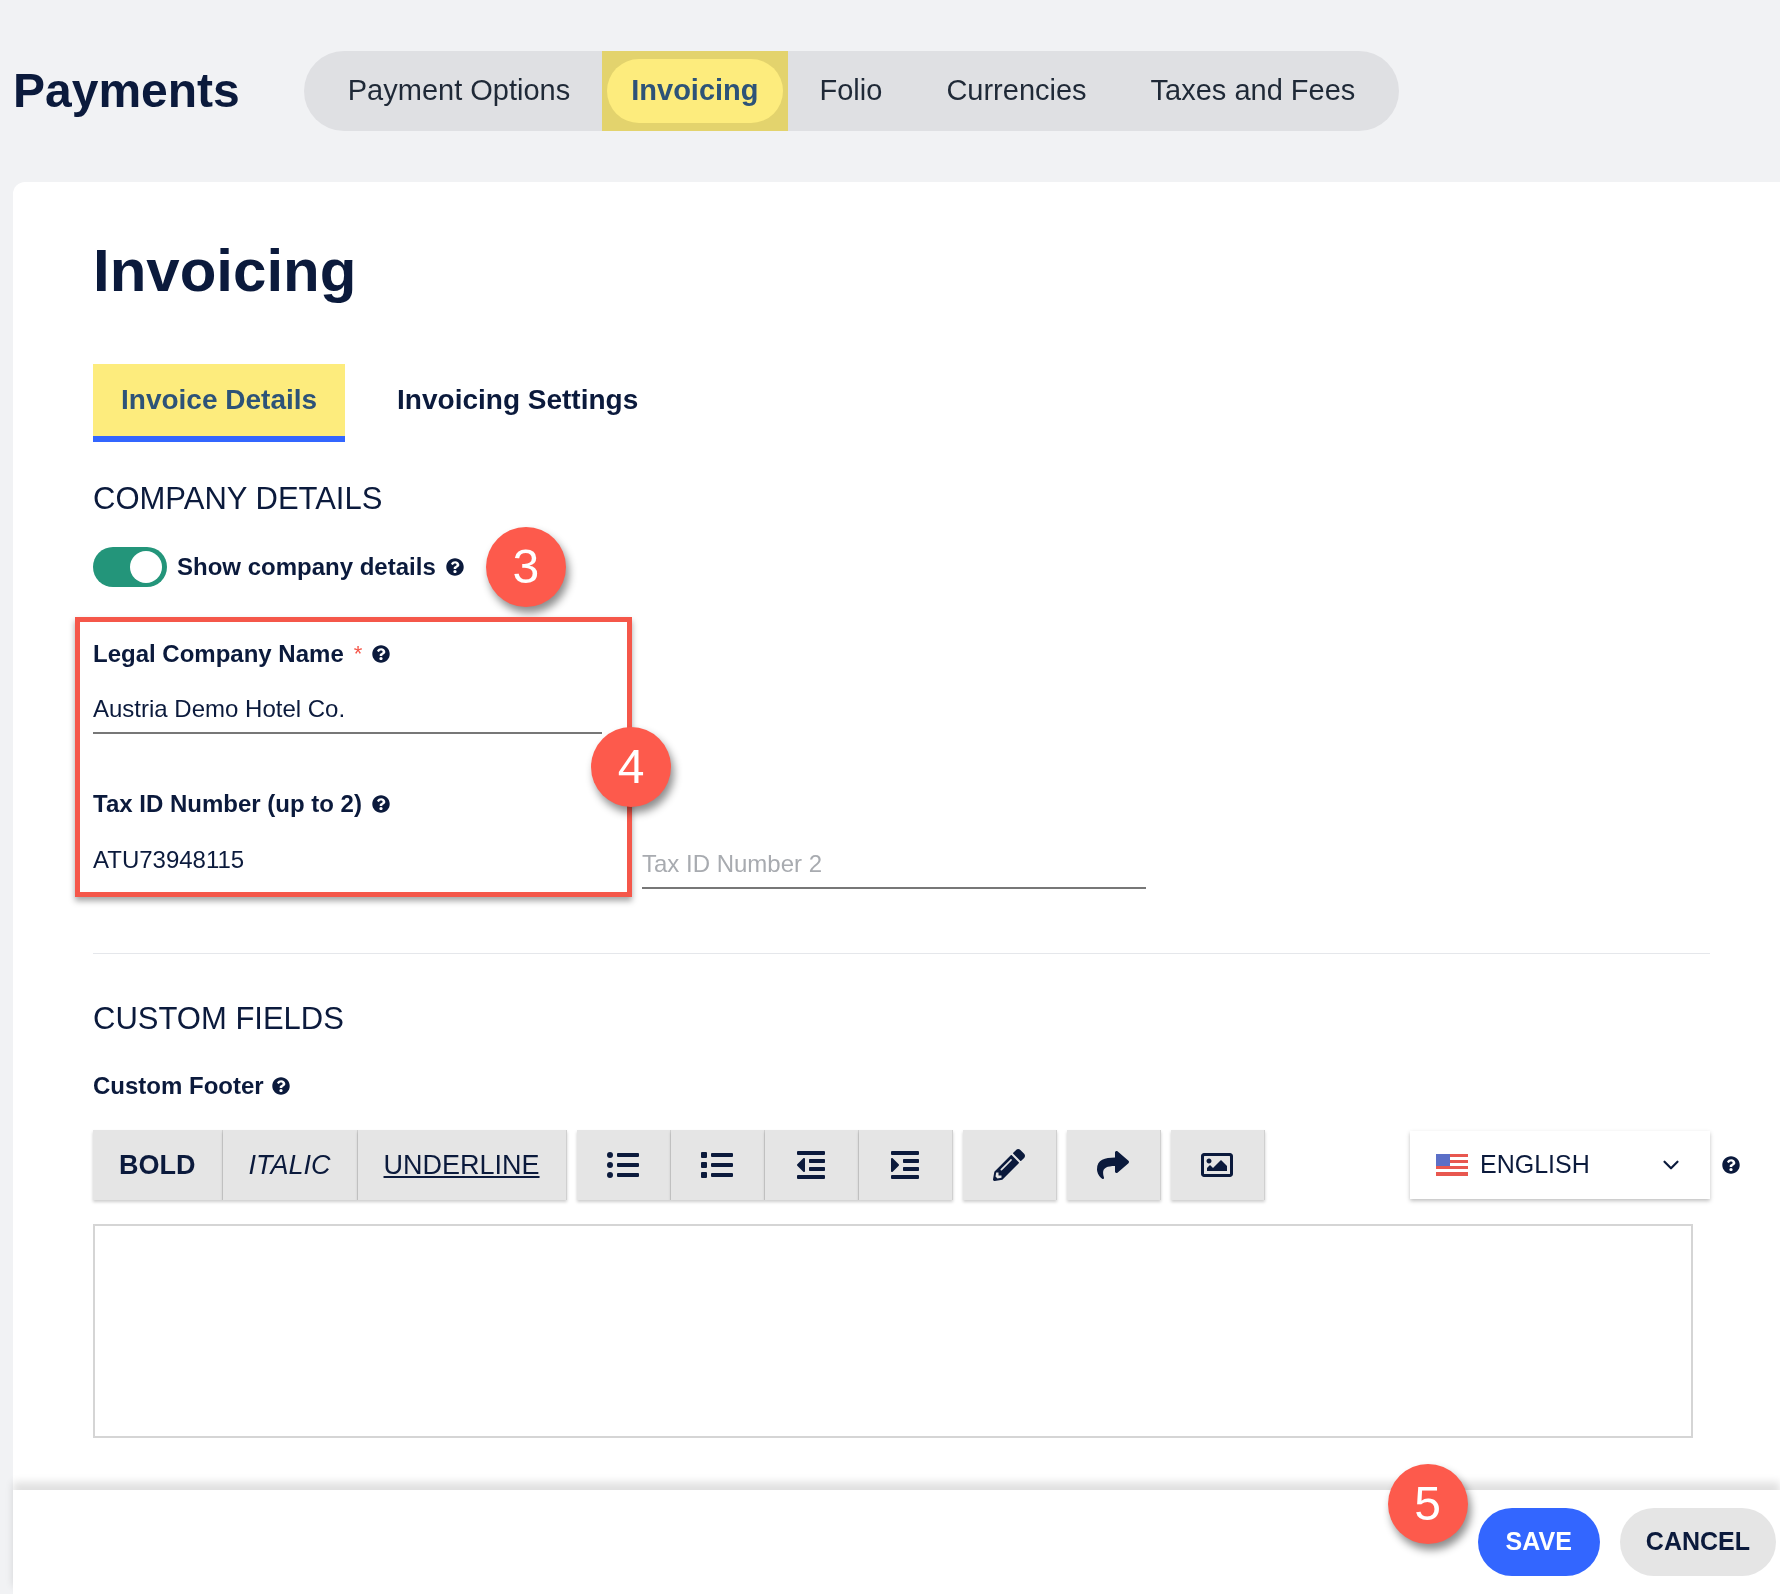 The height and width of the screenshot is (1594, 1780). I want to click on tab: Folio, so click(851, 91).